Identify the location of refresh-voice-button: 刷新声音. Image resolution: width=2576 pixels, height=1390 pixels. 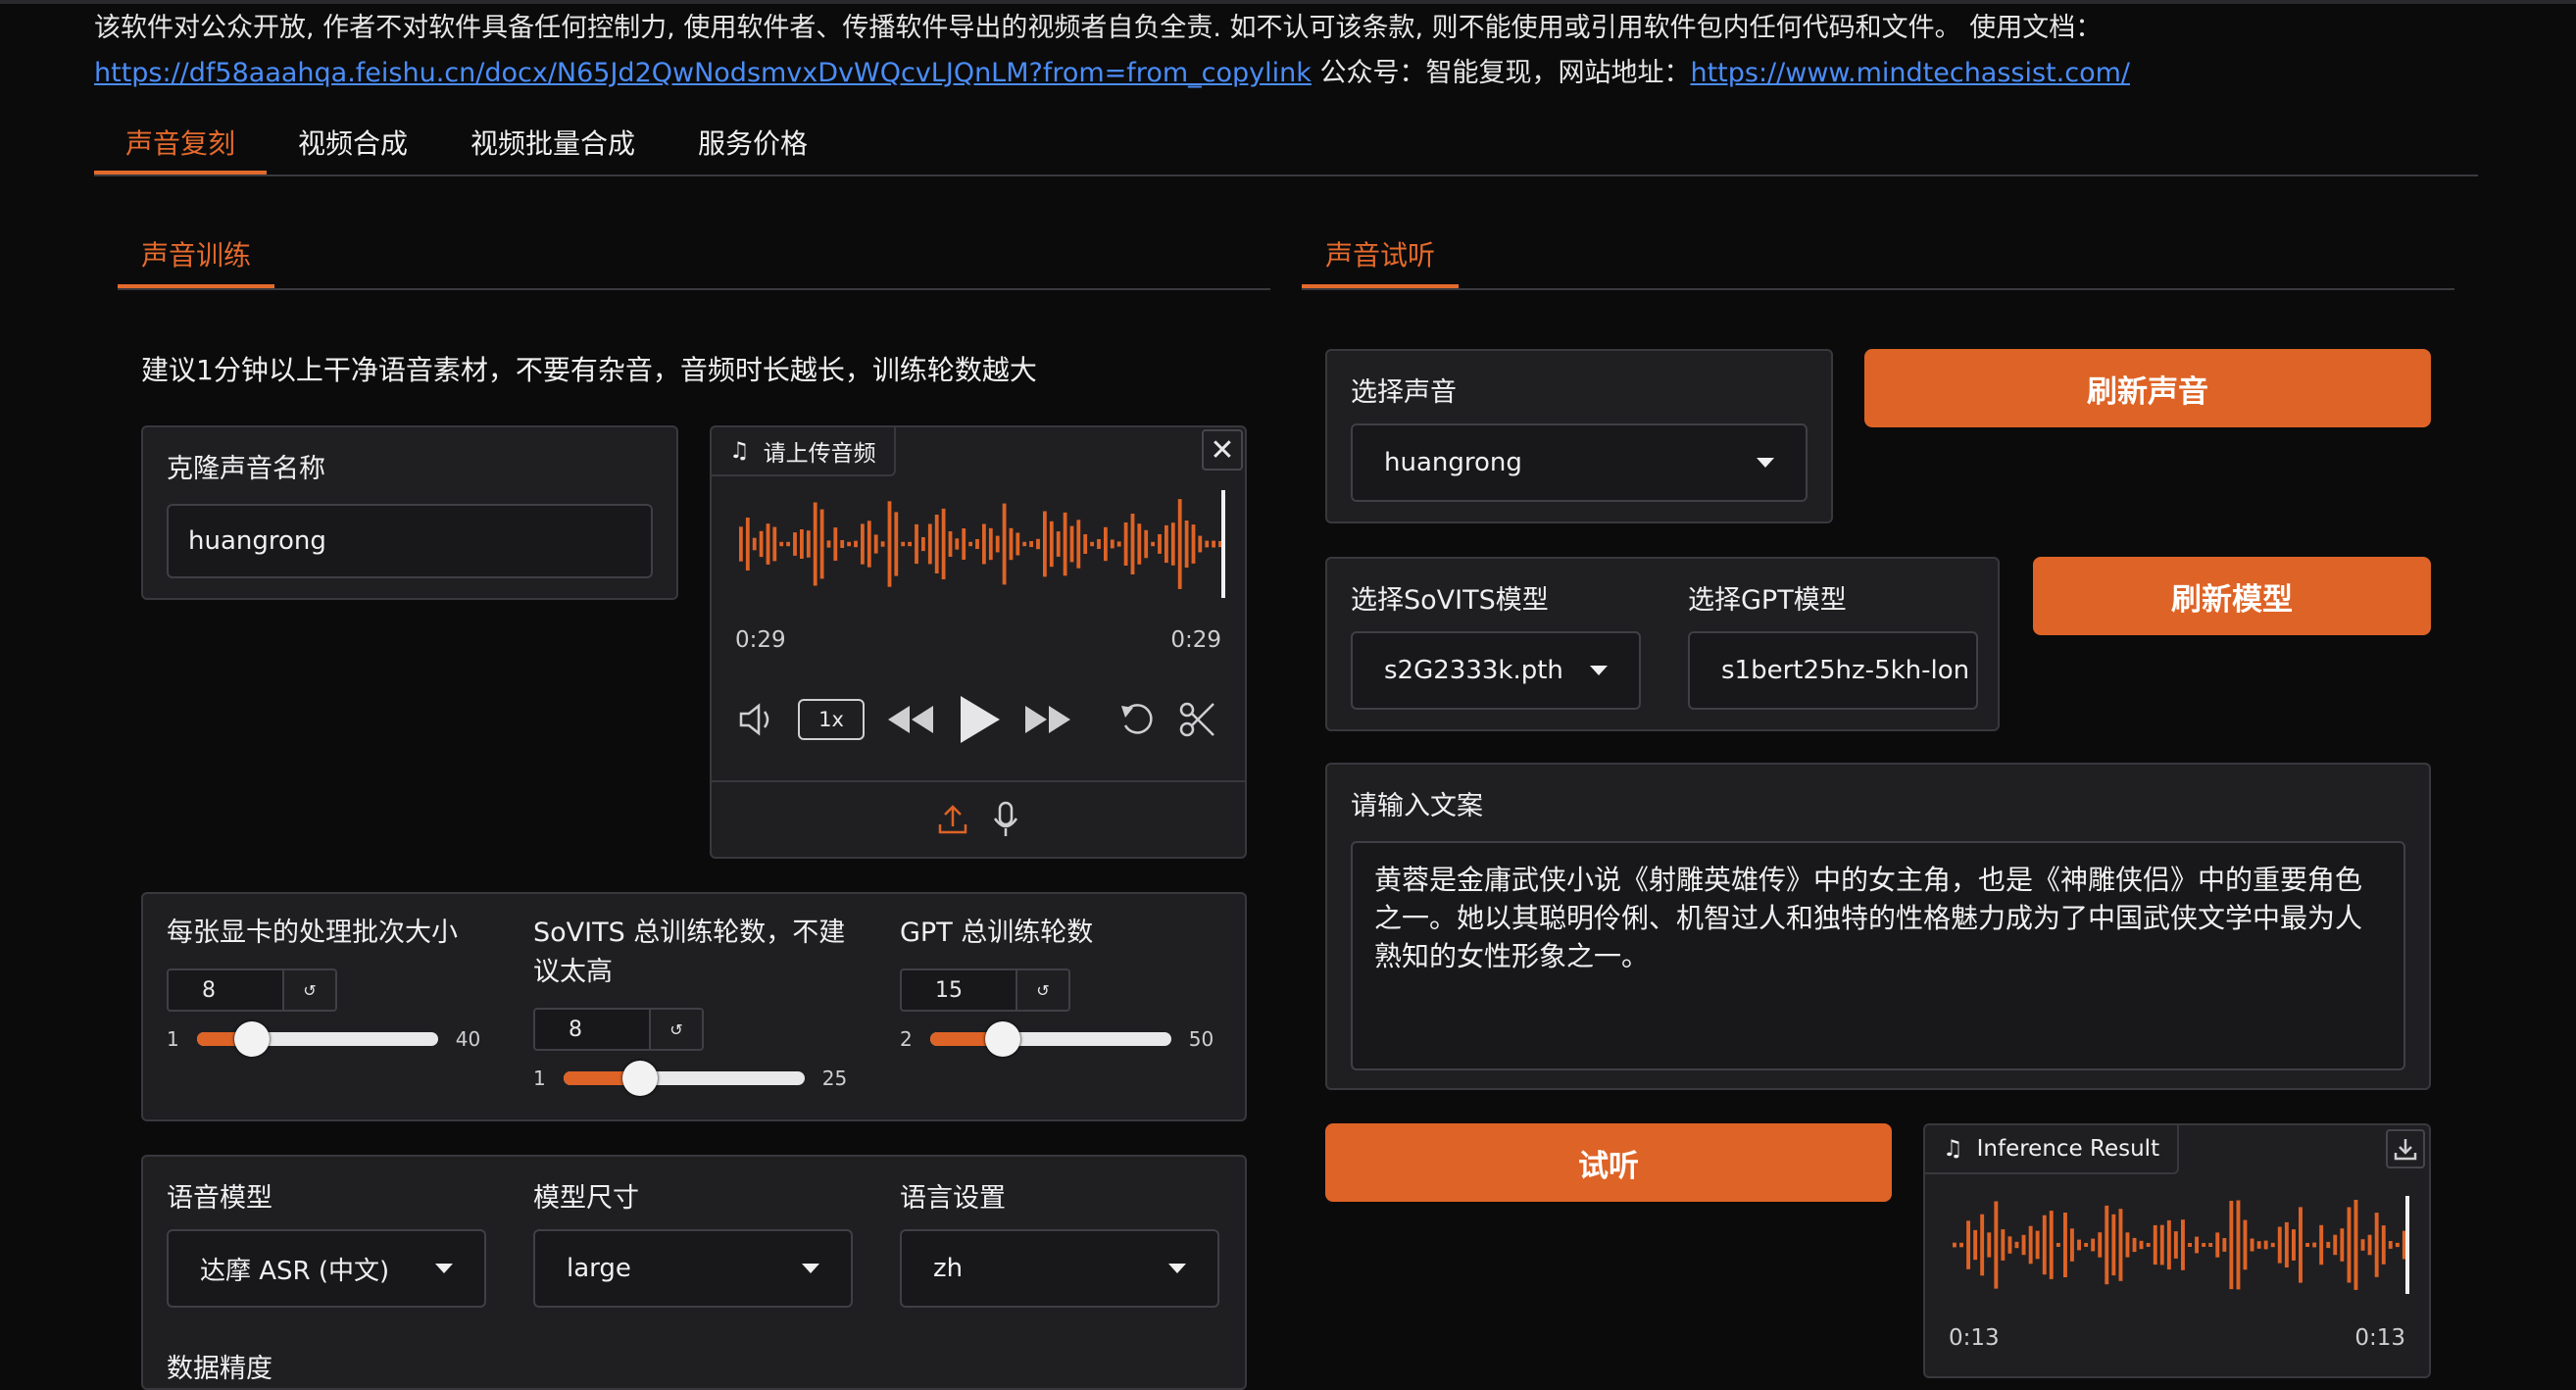
(2147, 388).